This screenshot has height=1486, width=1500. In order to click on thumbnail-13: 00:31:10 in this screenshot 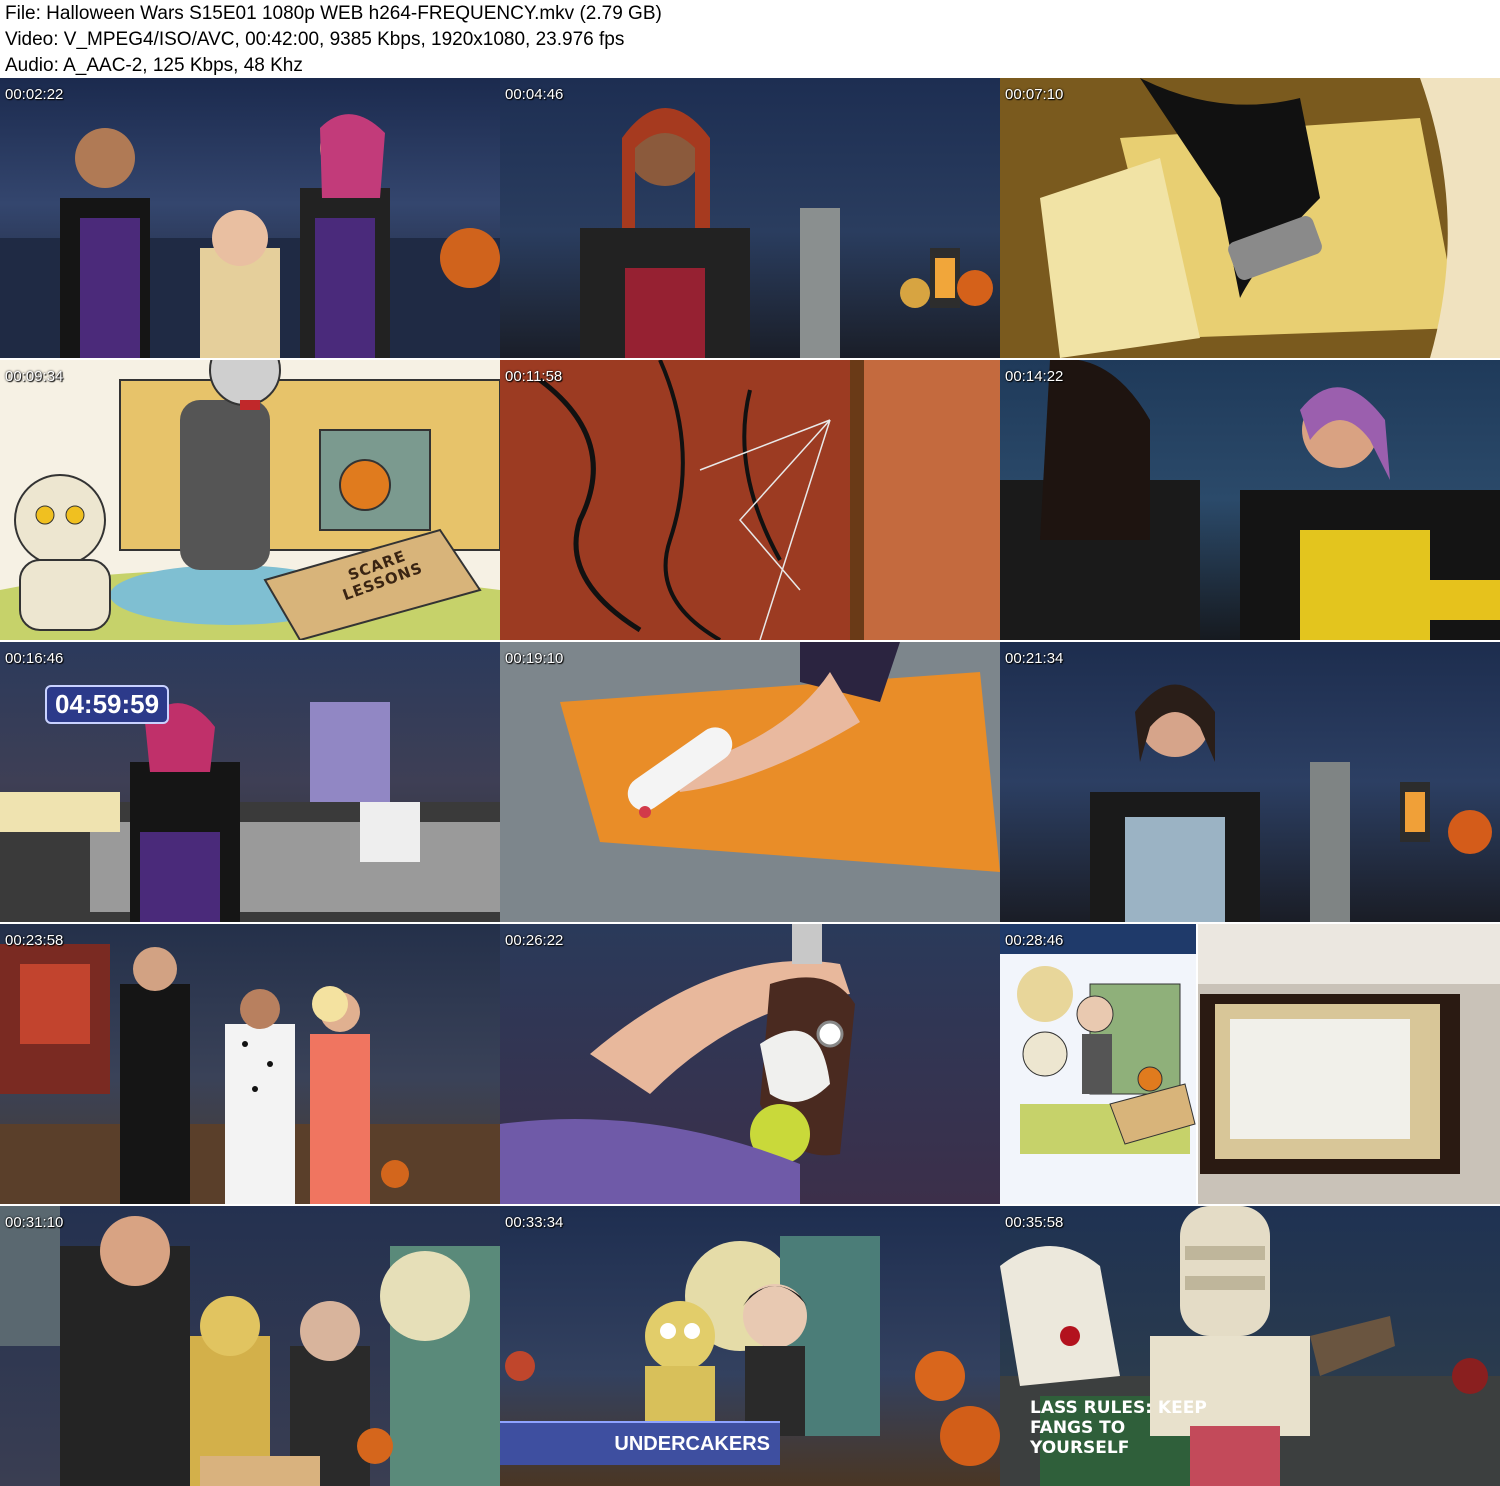, I will do `click(250, 1346)`.